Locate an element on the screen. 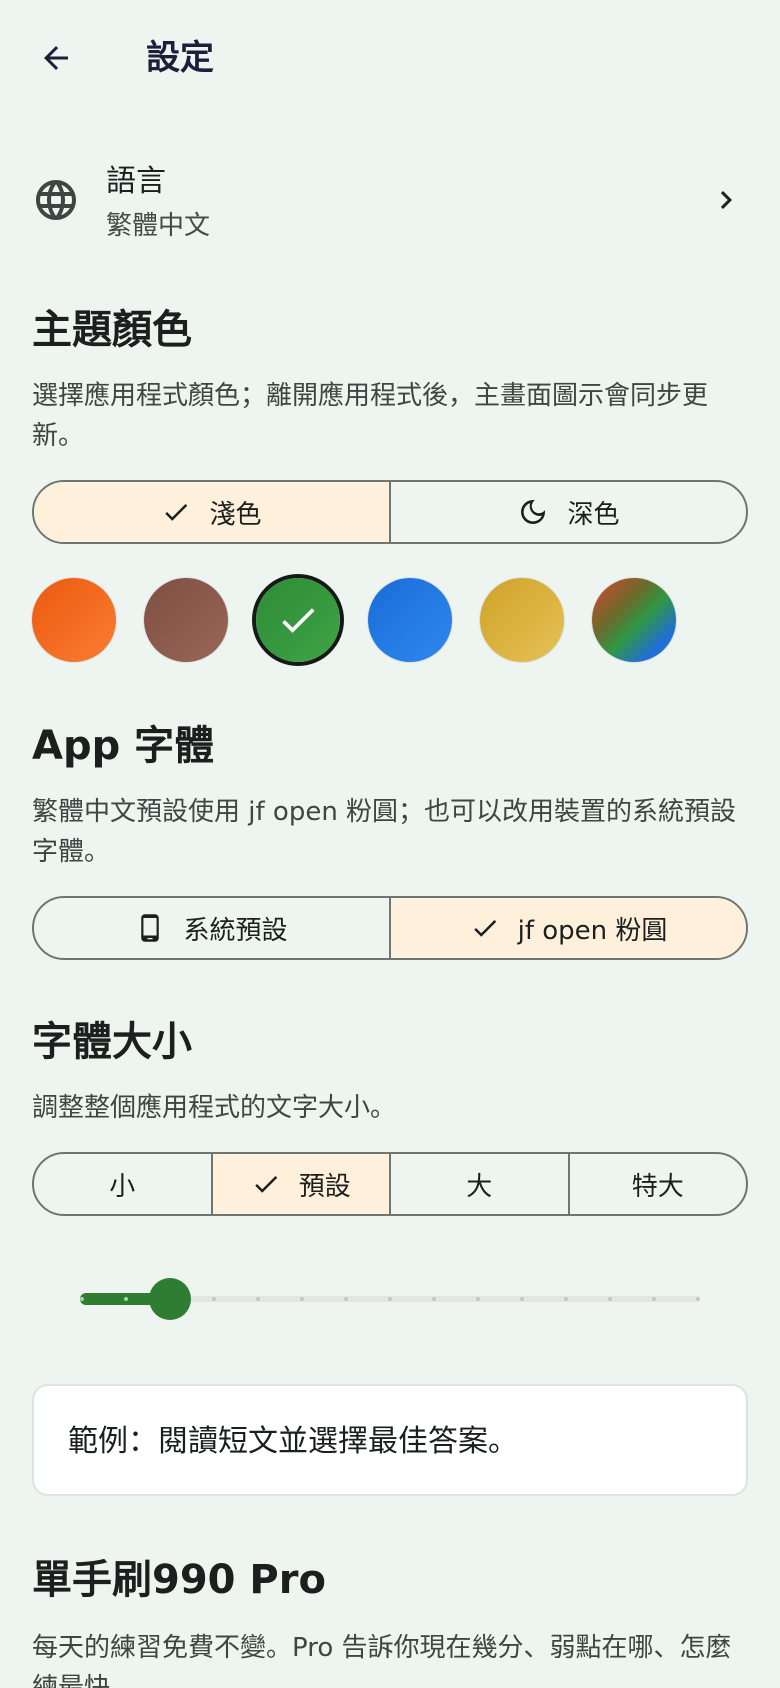  pro-section-description: 每天的練習免費不變。Pro 告訴你現在幾分、弱點在哪、怎麼練最快。 is located at coordinates (382, 1660).